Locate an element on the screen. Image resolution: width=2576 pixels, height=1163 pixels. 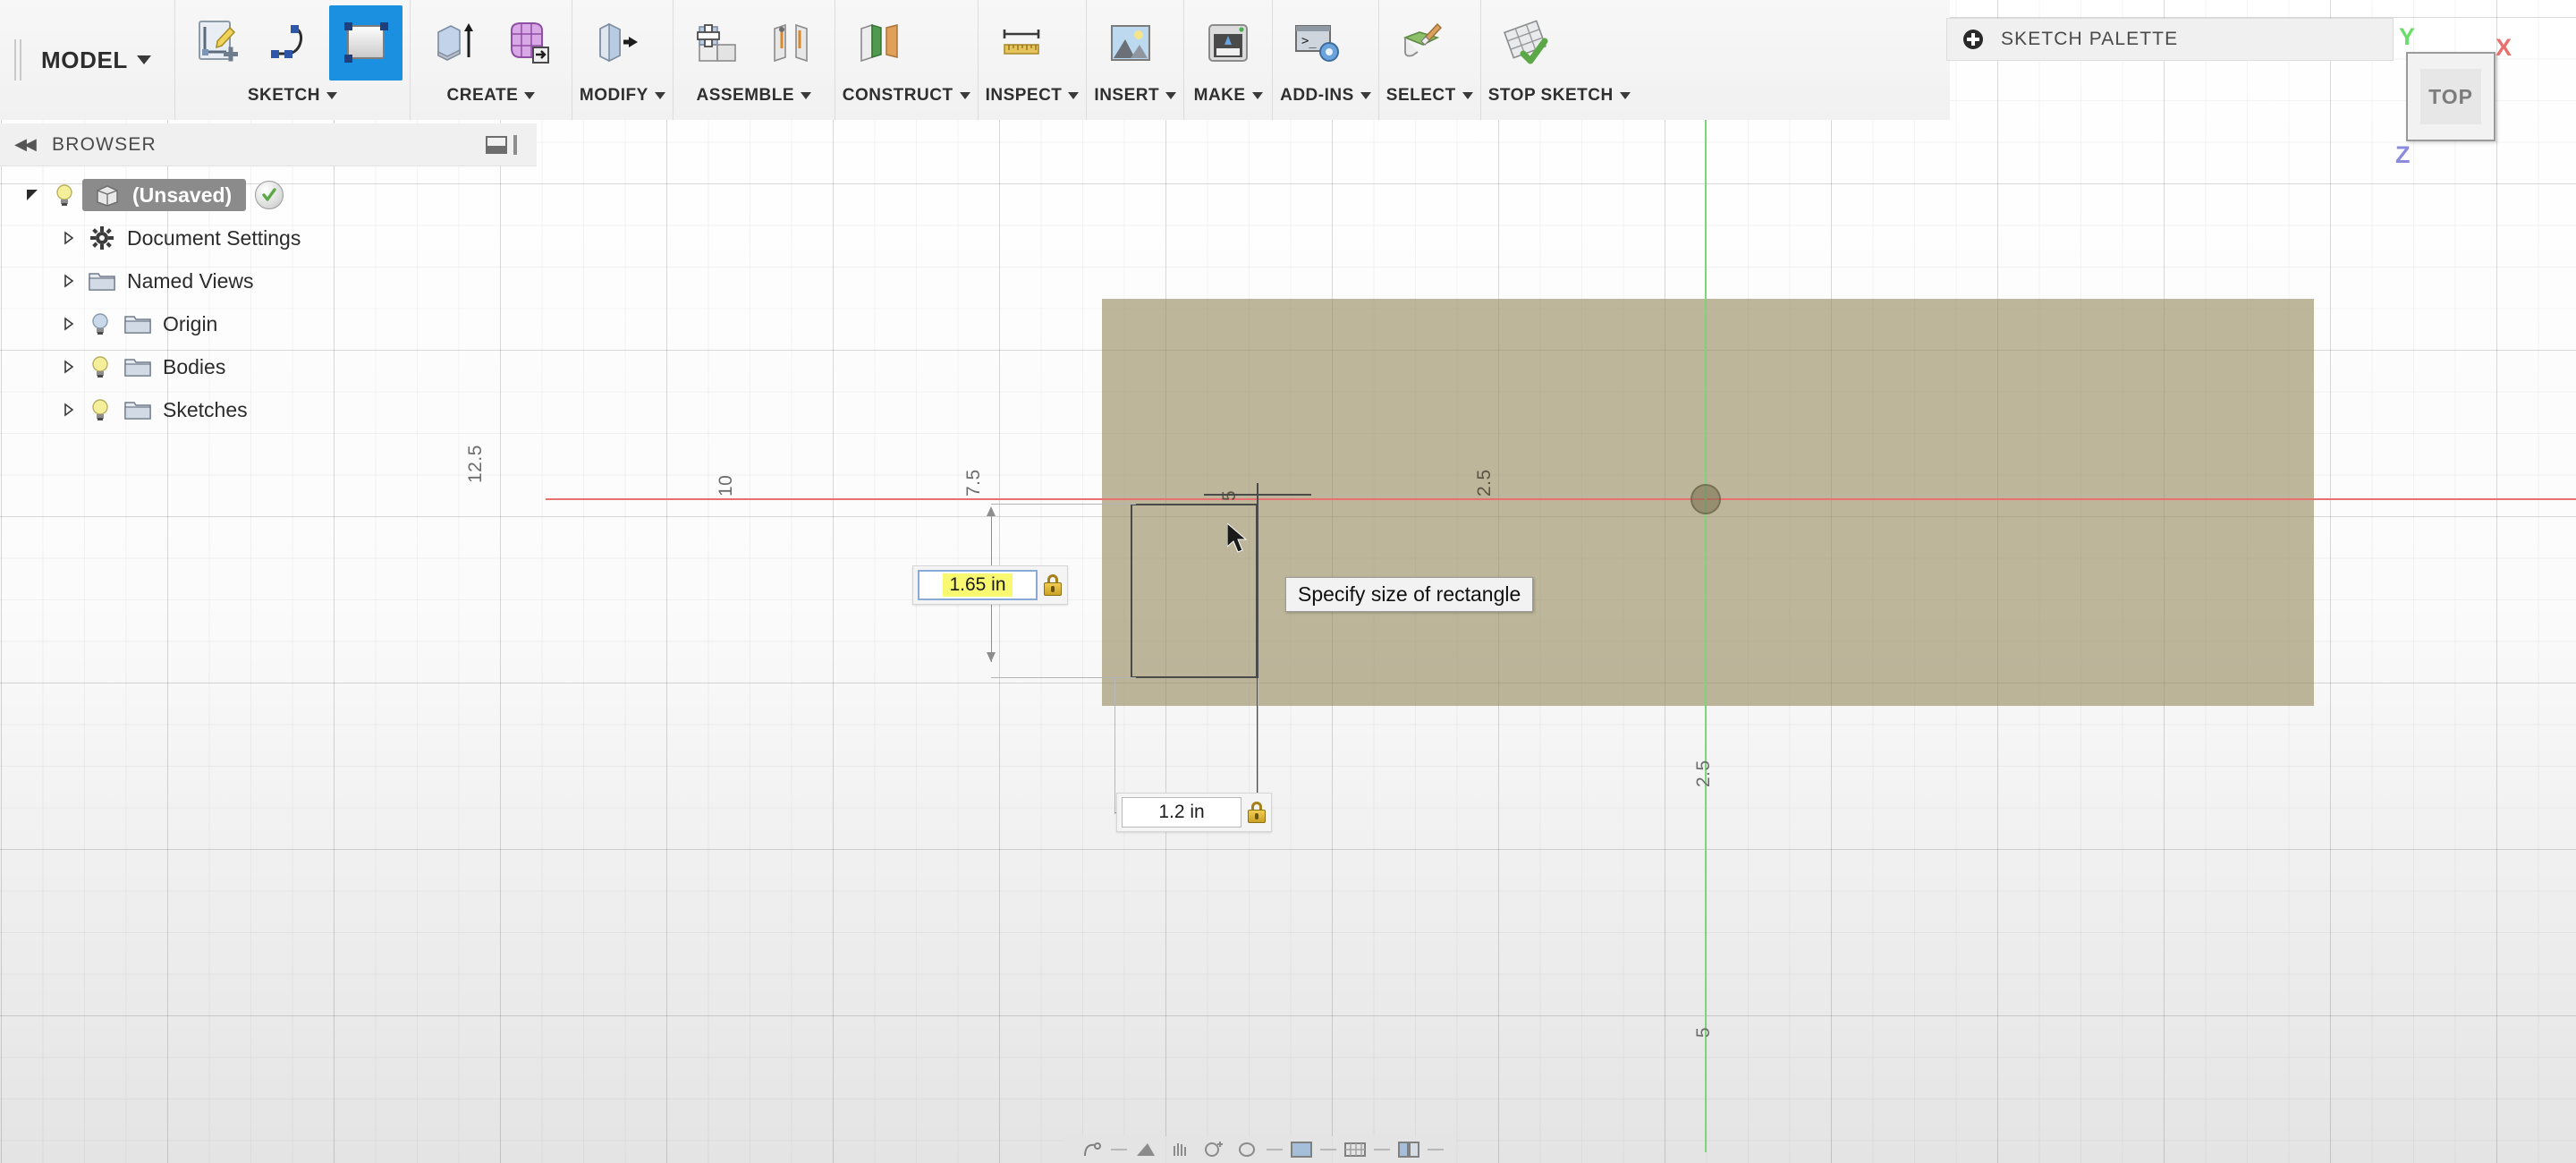
press-pull-button is located at coordinates (616, 43).